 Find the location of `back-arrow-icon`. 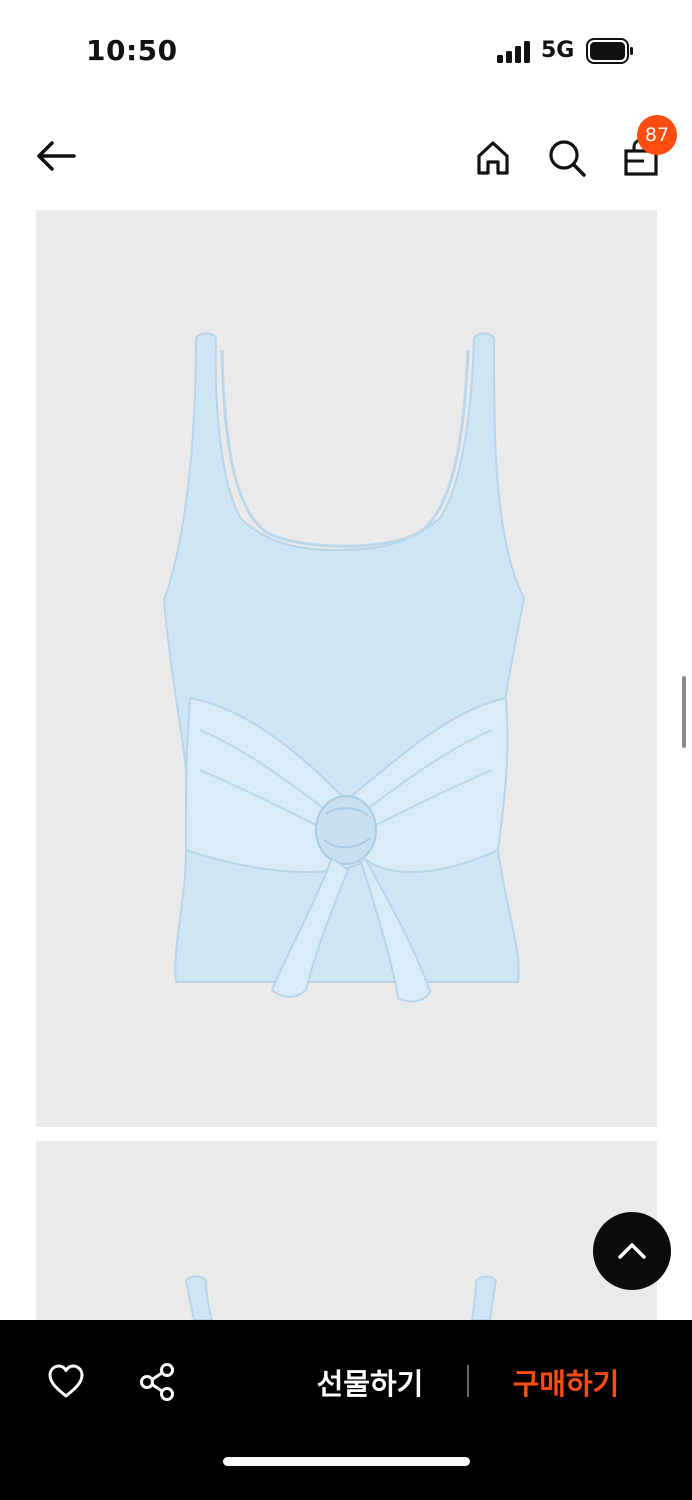

back-arrow-icon is located at coordinates (56, 156).